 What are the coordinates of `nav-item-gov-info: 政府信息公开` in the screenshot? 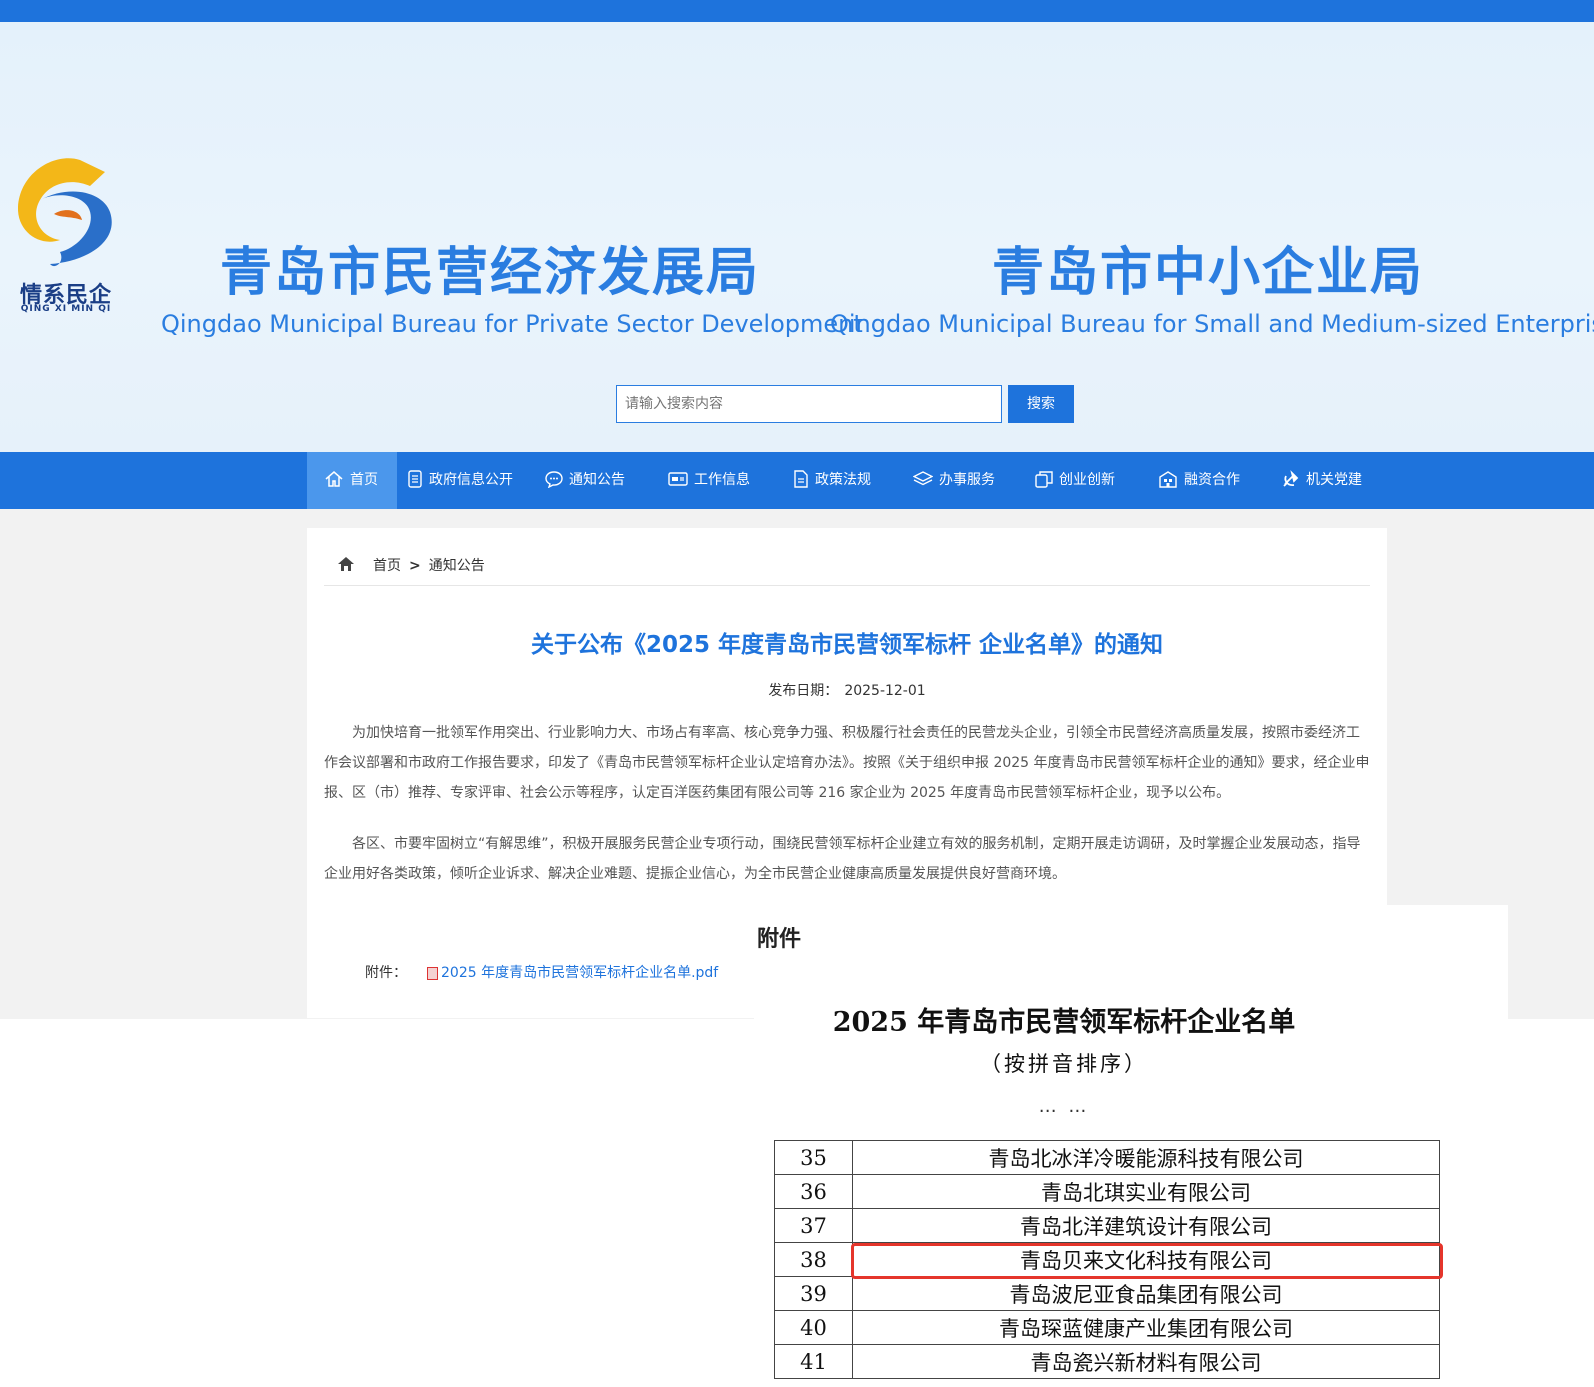 It's located at (460, 480).